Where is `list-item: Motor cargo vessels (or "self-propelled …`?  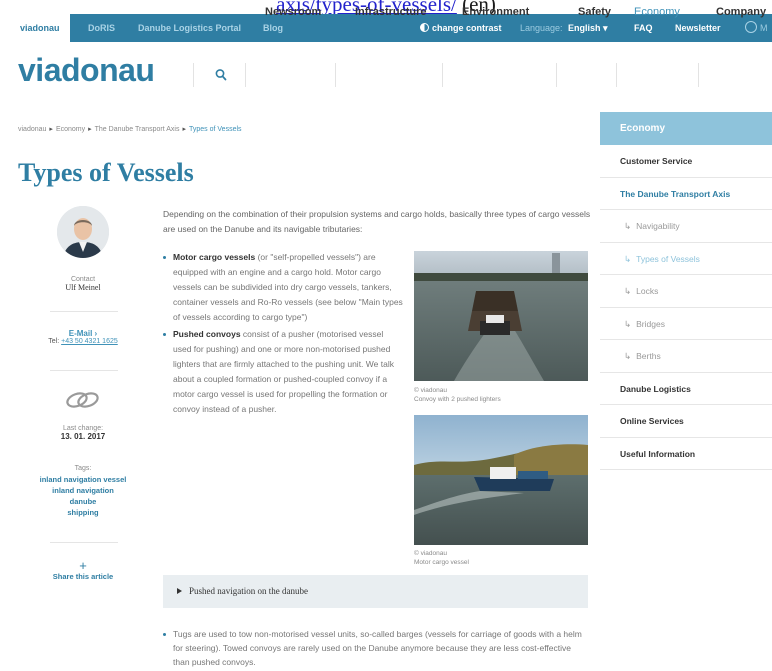 list-item: Motor cargo vessels (or "self-propelled … is located at coordinates (283, 287).